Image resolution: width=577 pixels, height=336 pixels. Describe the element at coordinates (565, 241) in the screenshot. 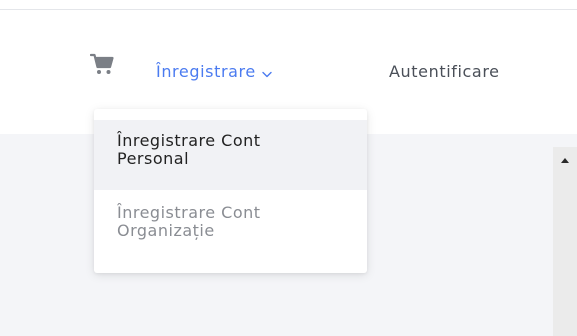

I see `scrollbar` at that location.